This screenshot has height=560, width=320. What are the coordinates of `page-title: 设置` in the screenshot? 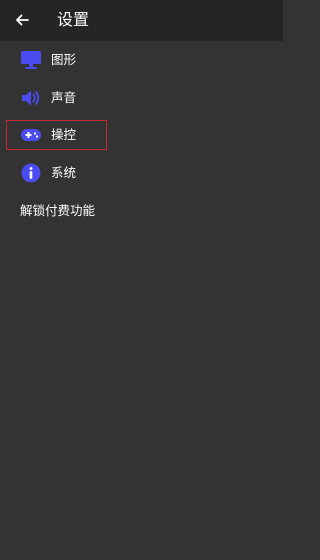 It's located at (73, 19).